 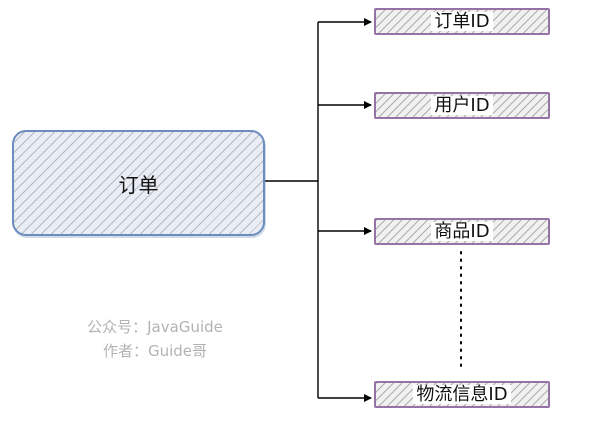 I want to click on child-node-label: 订单ID, so click(x=462, y=21).